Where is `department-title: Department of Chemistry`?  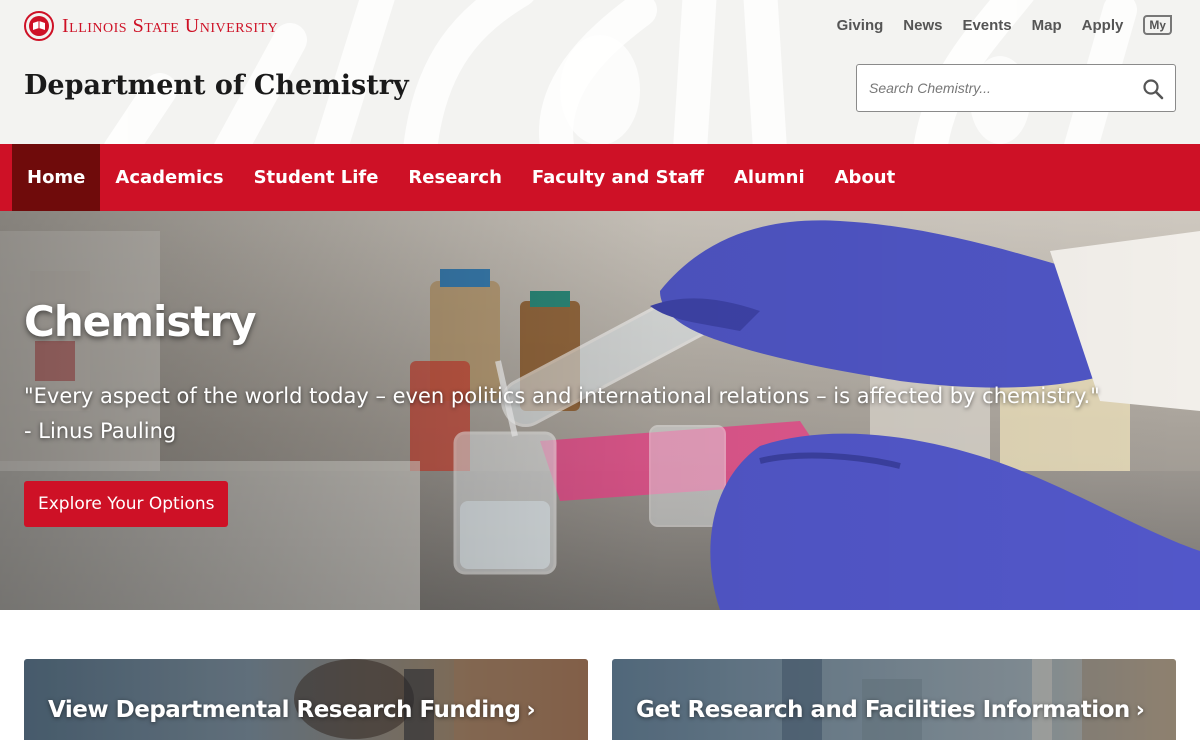 department-title: Department of Chemistry is located at coordinates (216, 85).